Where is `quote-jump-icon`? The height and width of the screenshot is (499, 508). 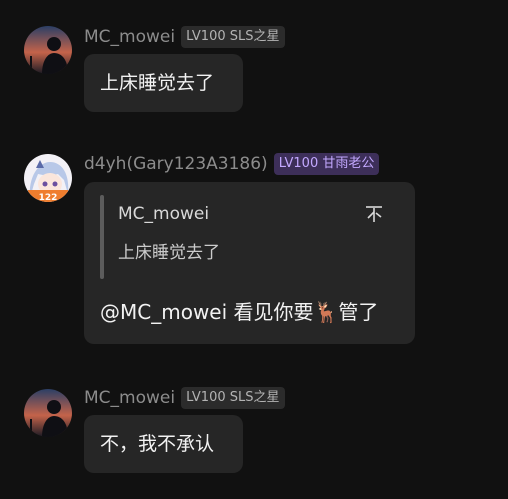 quote-jump-icon is located at coordinates (374, 214).